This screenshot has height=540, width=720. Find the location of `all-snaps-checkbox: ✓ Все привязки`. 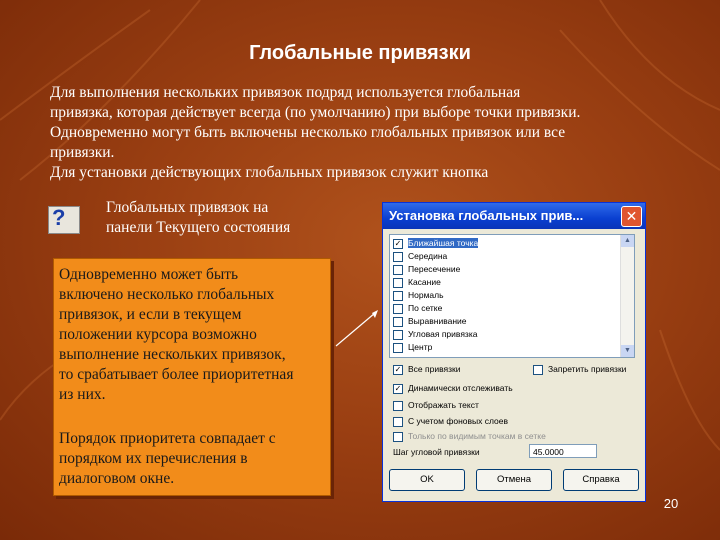

all-snaps-checkbox: ✓ Все привязки is located at coordinates (426, 369).